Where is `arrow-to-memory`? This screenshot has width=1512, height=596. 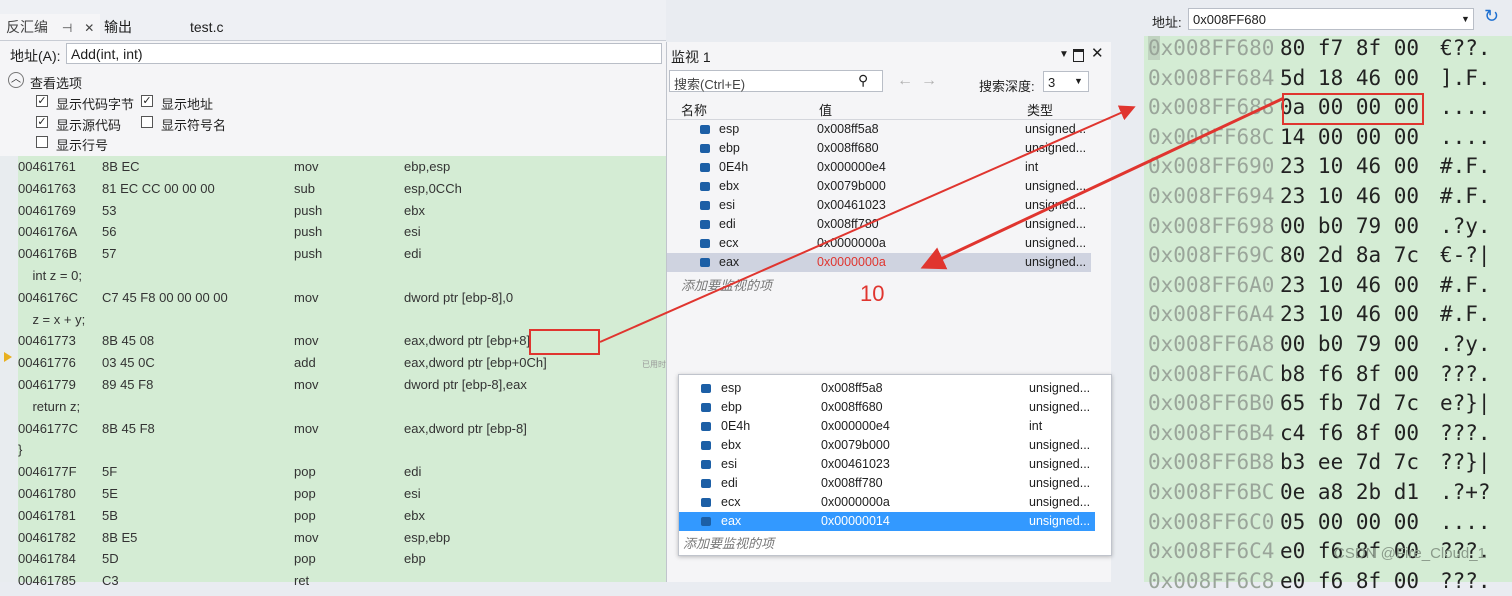 arrow-to-memory is located at coordinates (867, 224).